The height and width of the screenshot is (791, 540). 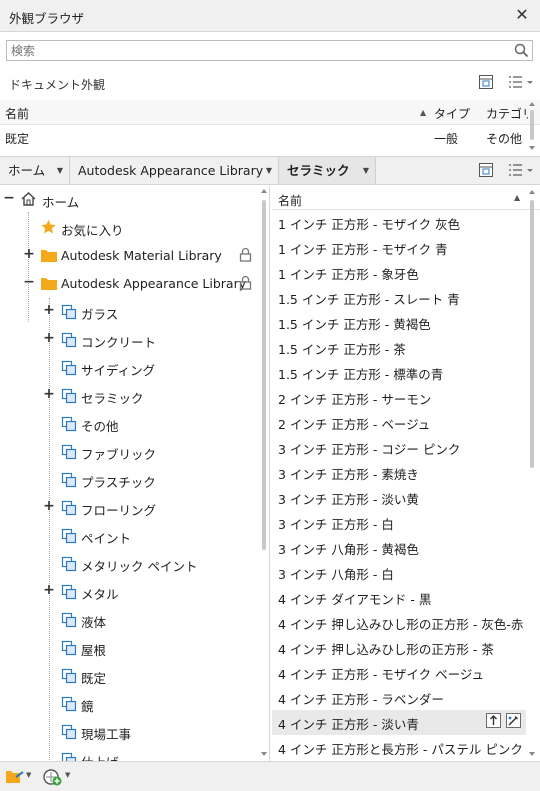 I want to click on tree-item-category: + フローリング, so click(x=129, y=508).